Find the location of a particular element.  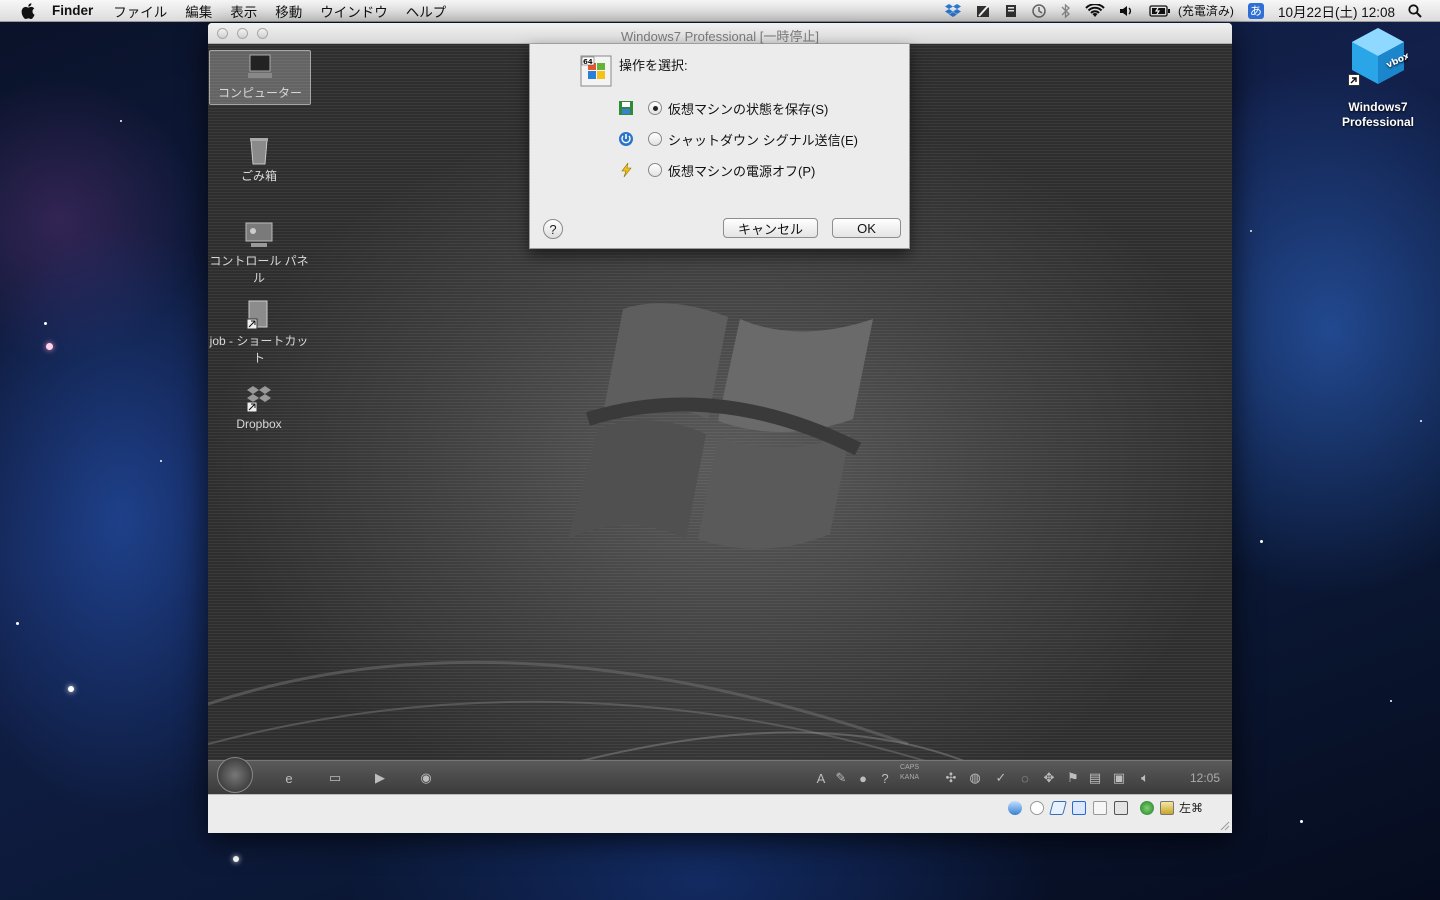

host-key-label: 左⌘ is located at coordinates (1191, 808).